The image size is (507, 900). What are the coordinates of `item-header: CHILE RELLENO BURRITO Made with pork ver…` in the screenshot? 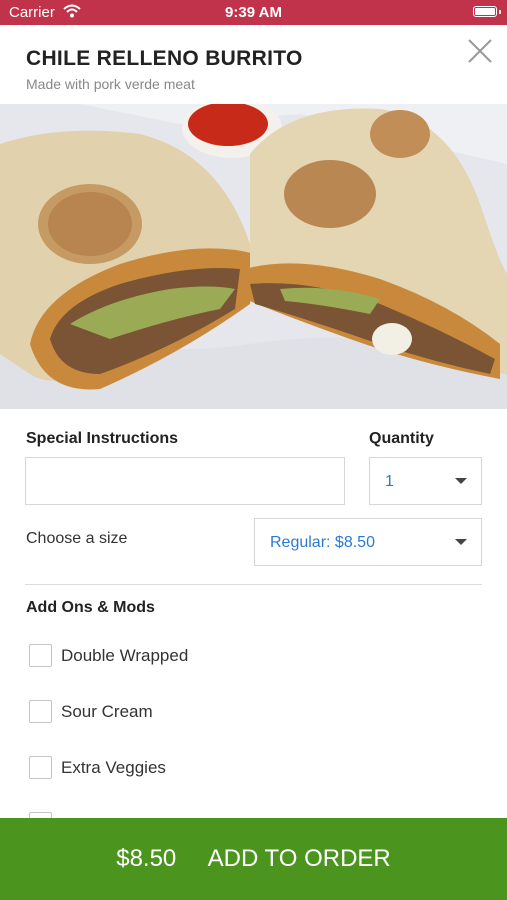 It's located at (253, 65).